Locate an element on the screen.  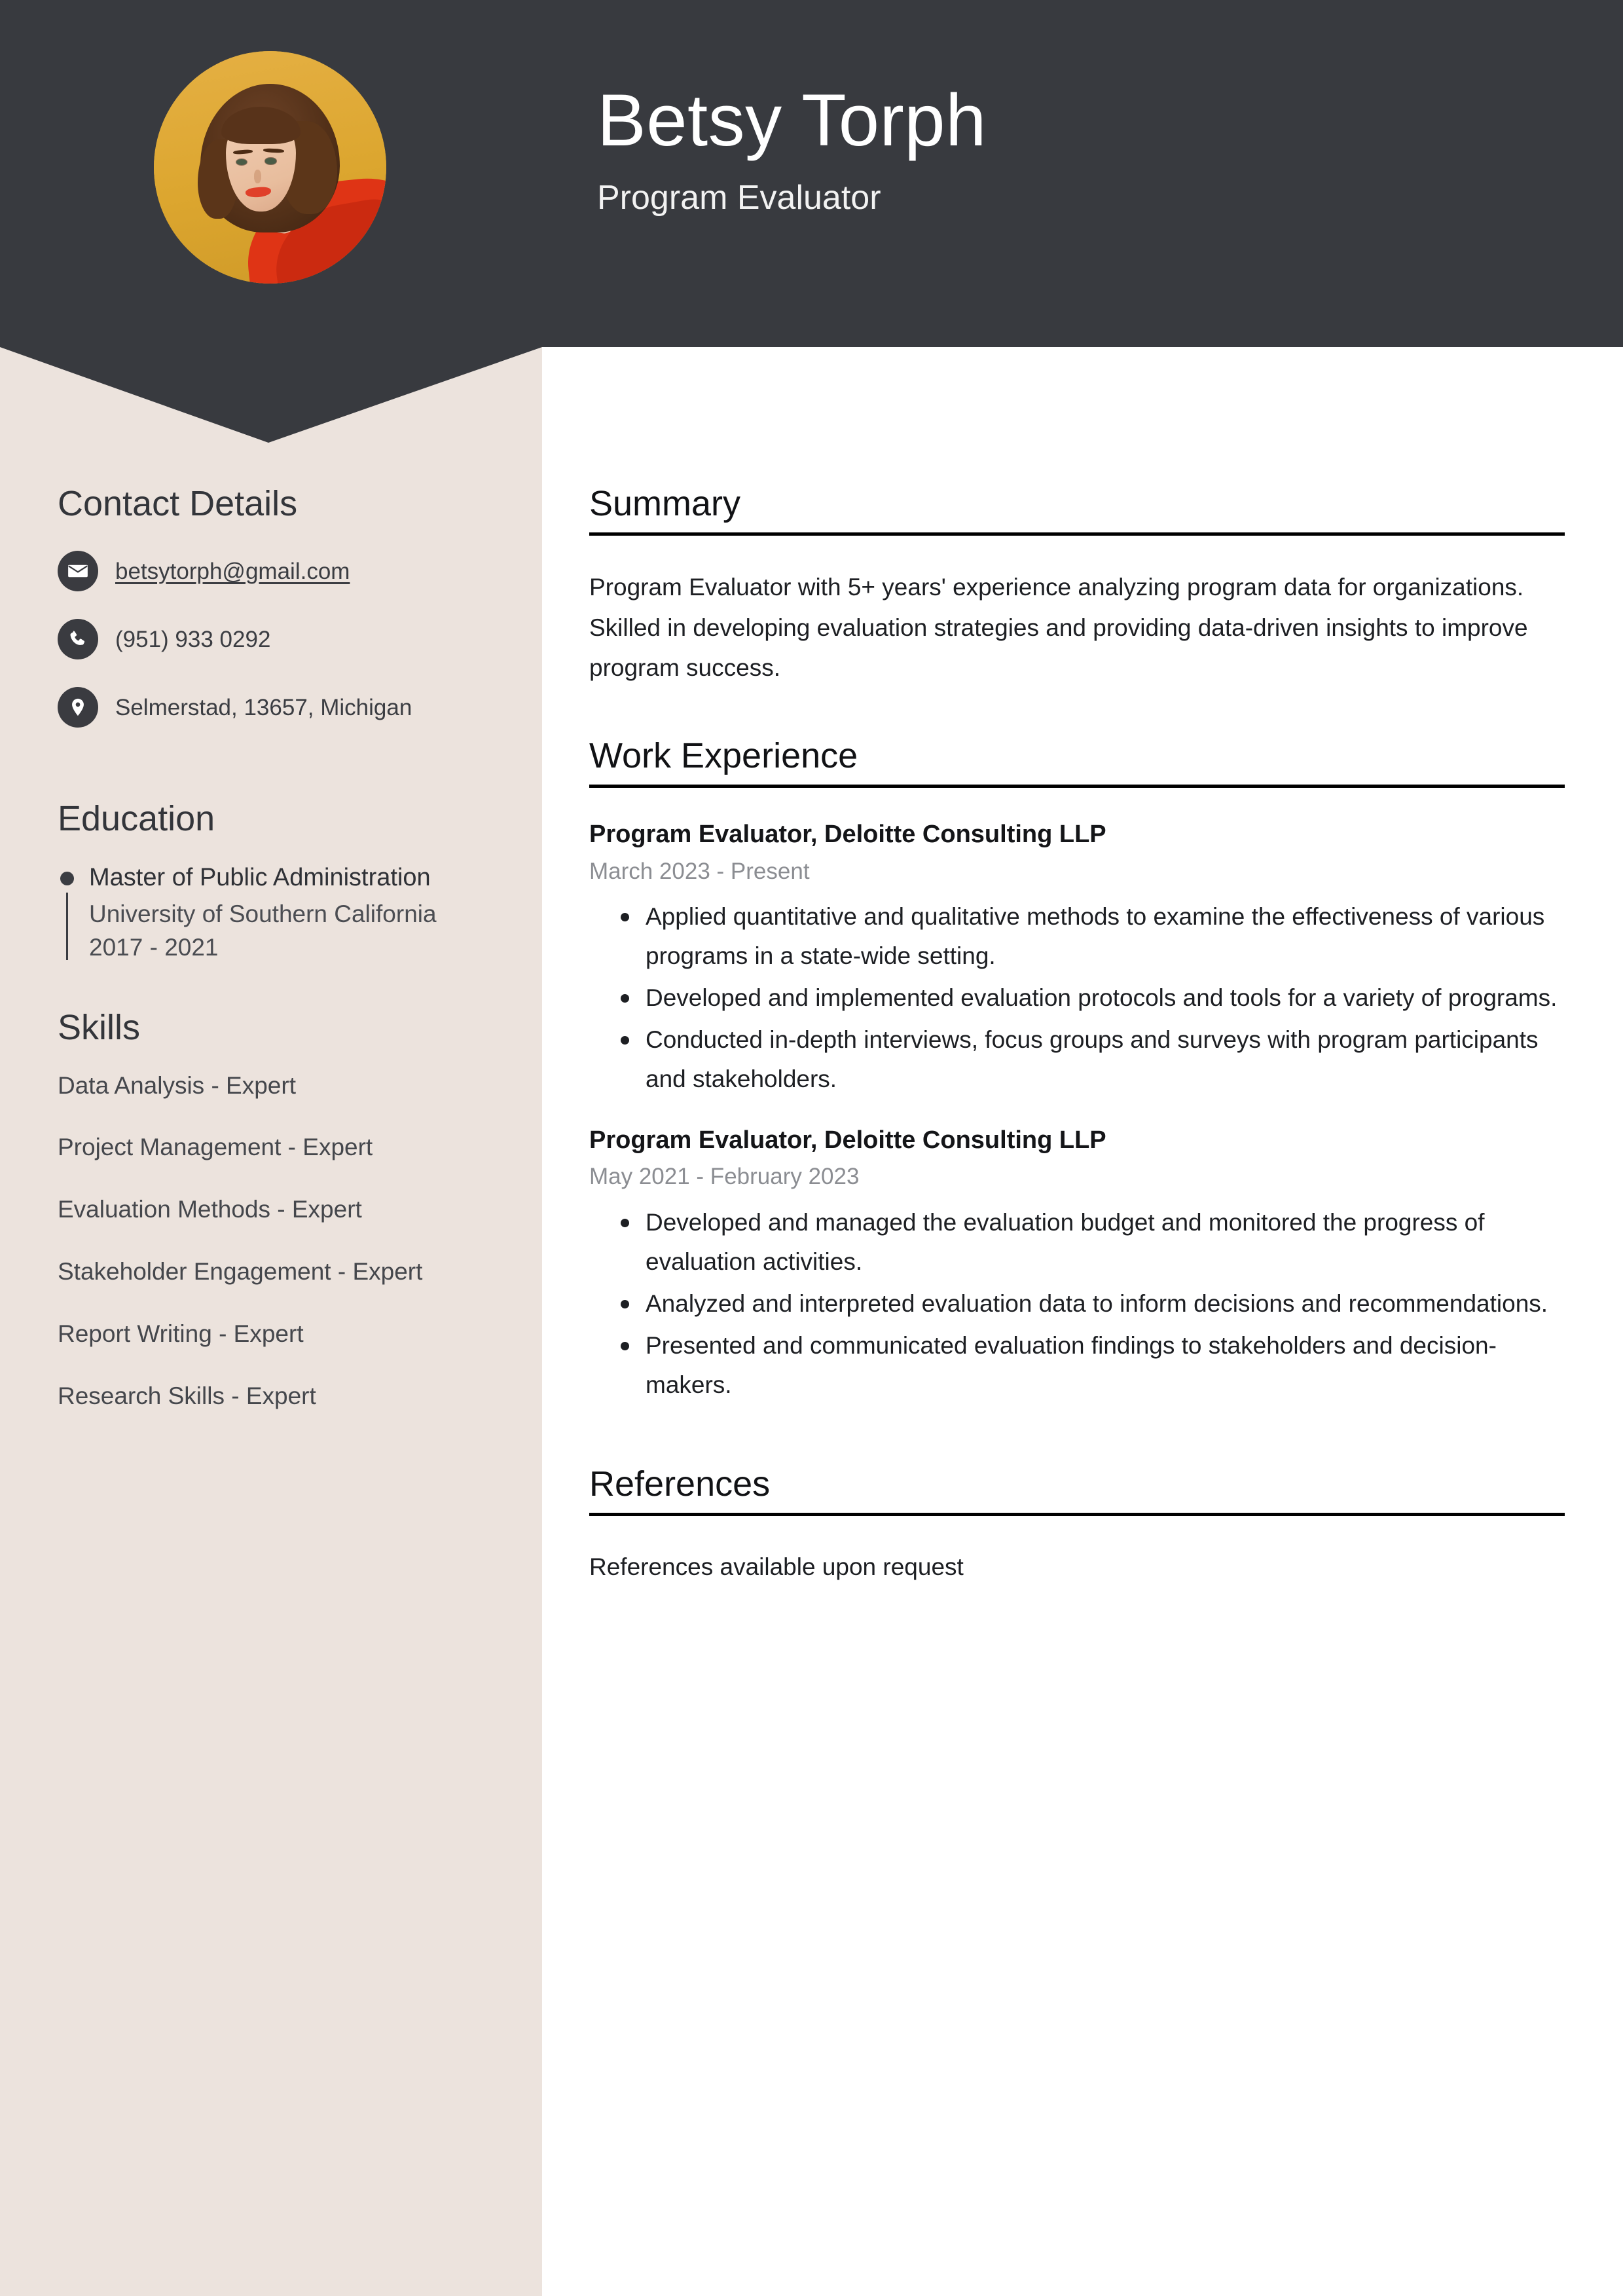
experience-dates: March 2023 - Present is located at coordinates (699, 871).